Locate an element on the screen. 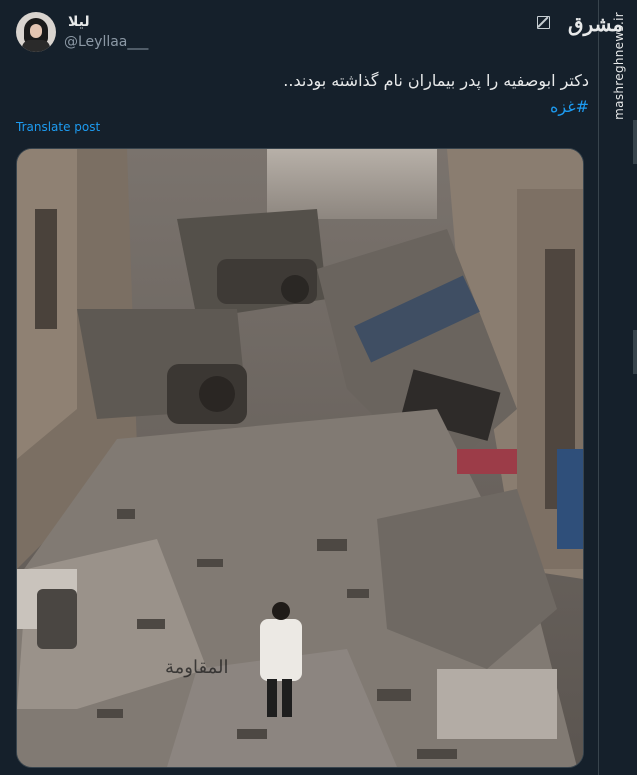 The image size is (637, 775). media-watermark: المقاومة is located at coordinates (197, 667).